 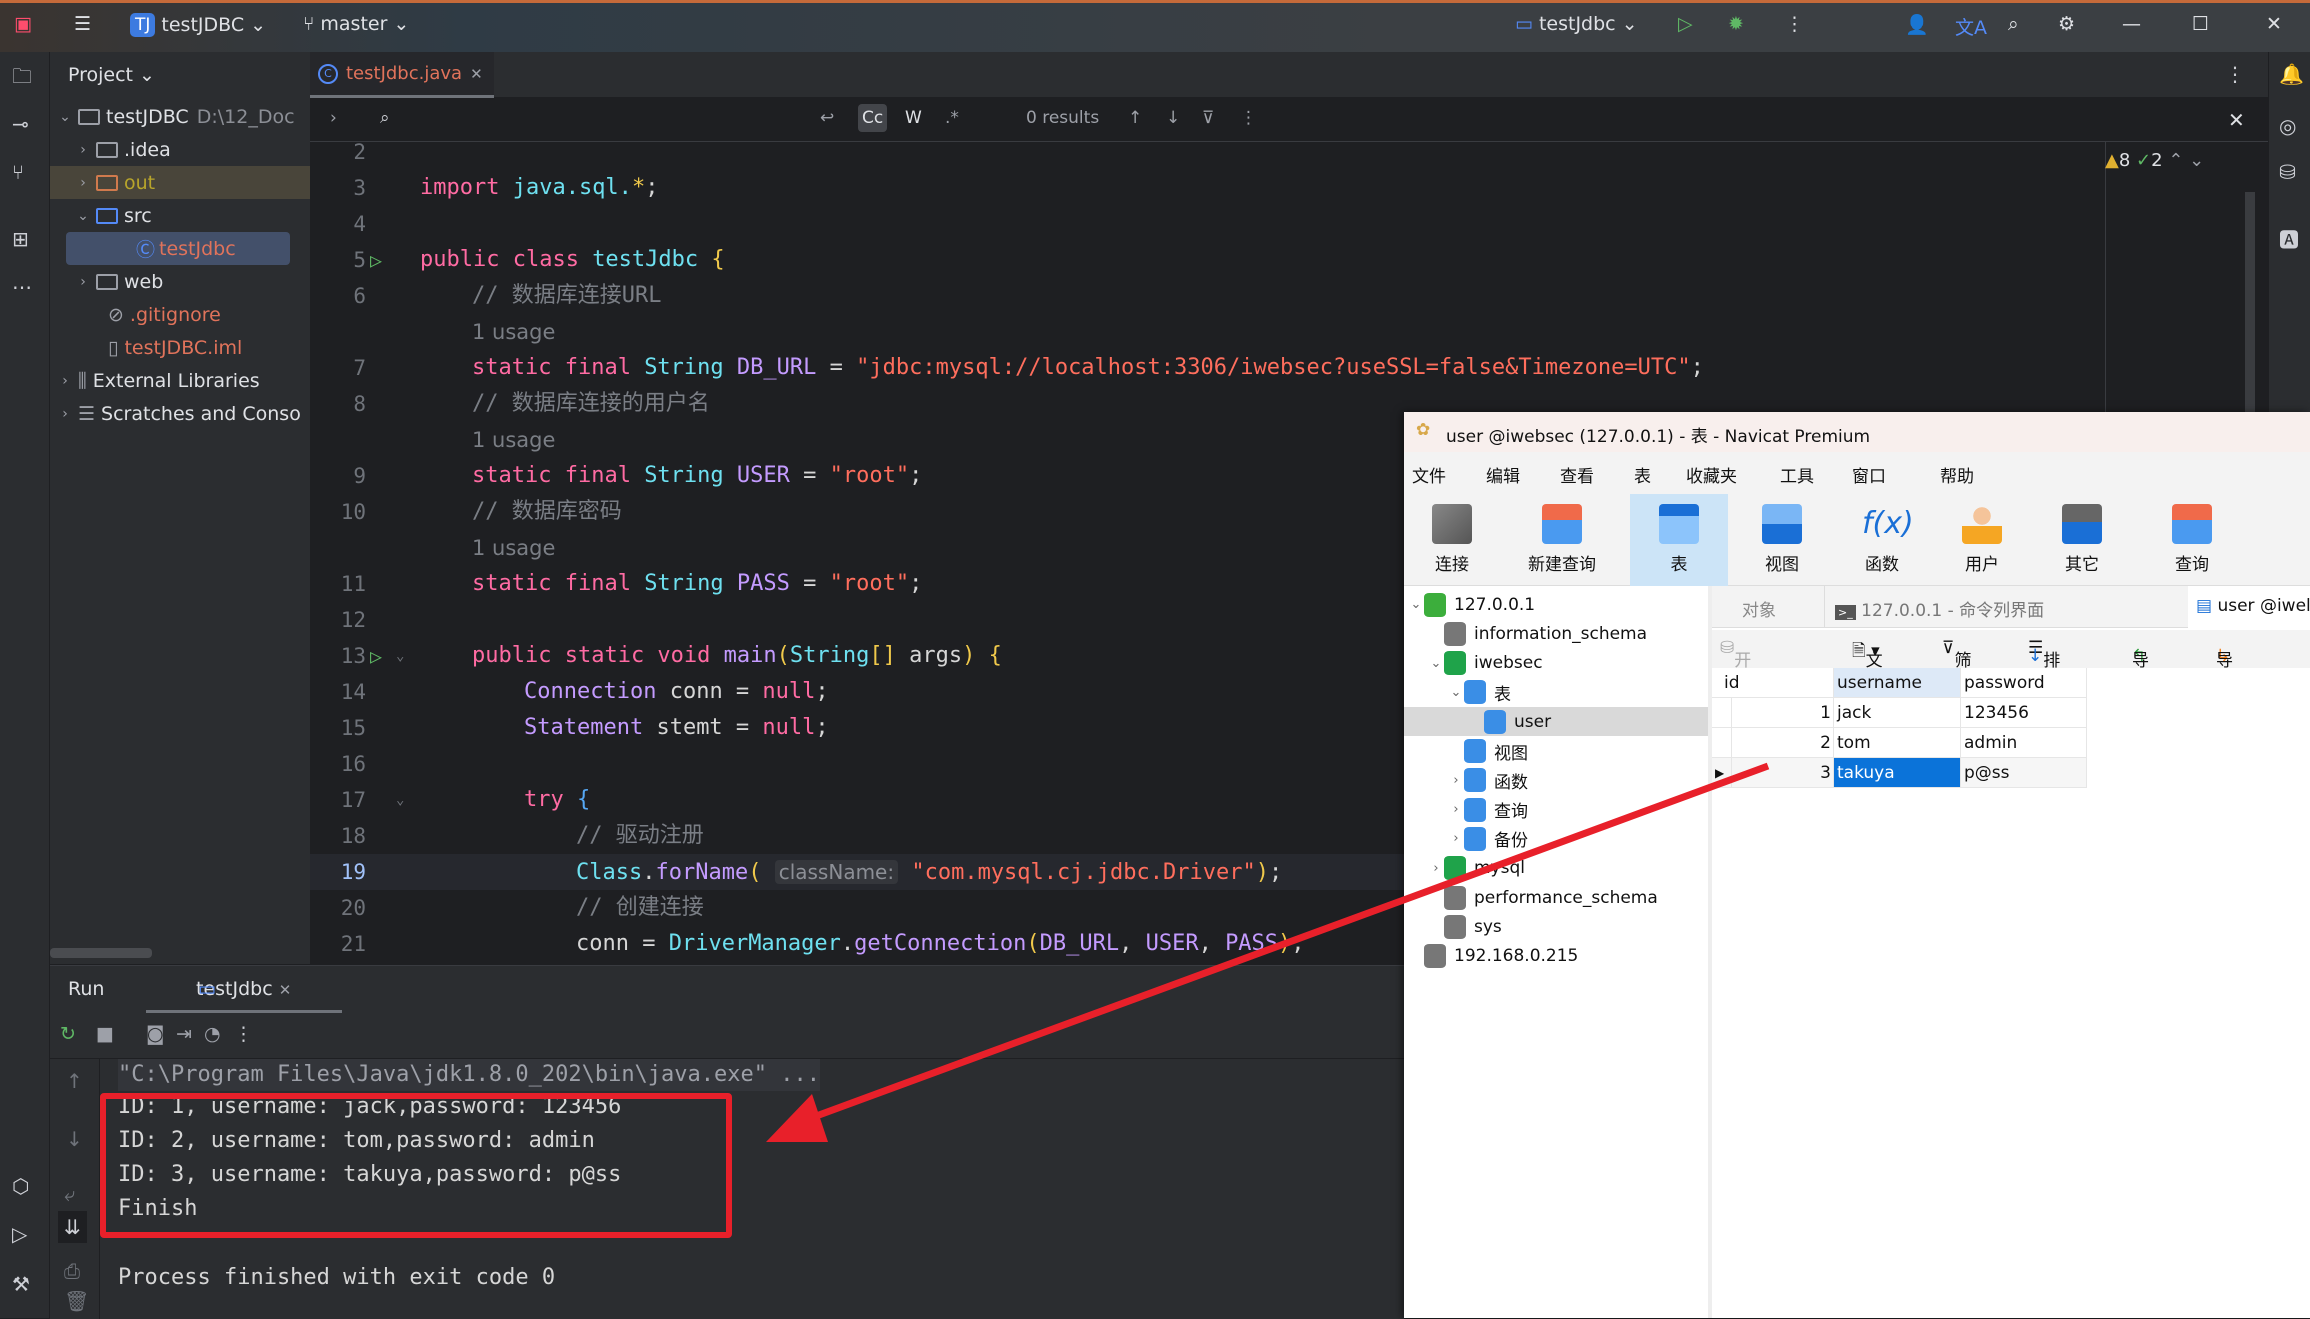 I want to click on row-indicator, so click(x=1722, y=743).